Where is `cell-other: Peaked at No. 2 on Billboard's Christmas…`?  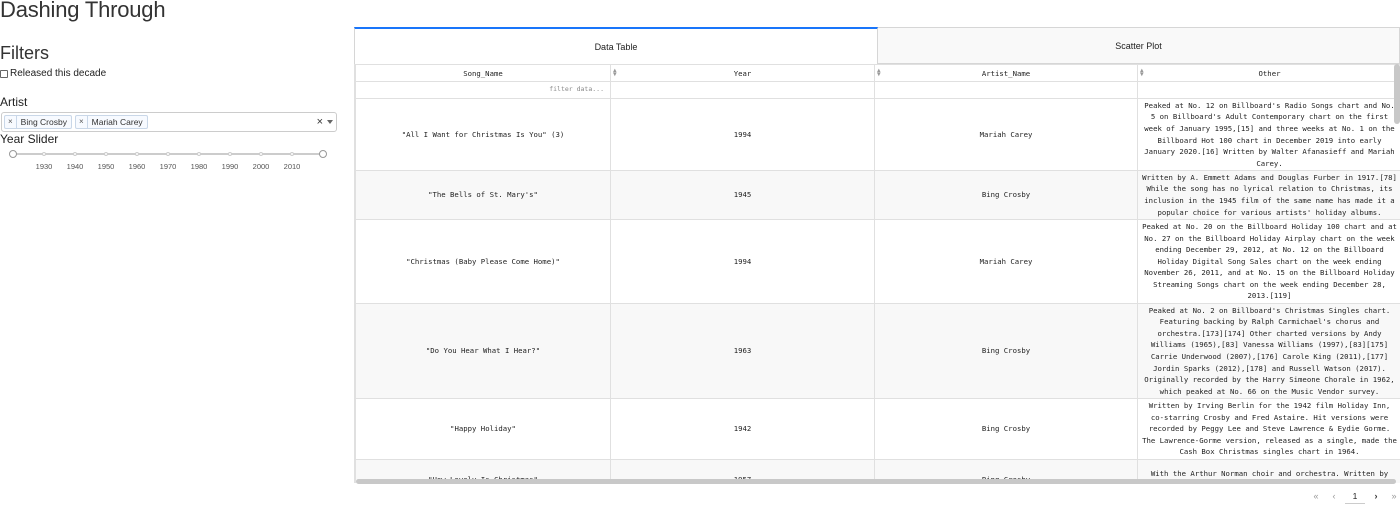 cell-other: Peaked at No. 2 on Billboard's Christmas… is located at coordinates (1268, 351).